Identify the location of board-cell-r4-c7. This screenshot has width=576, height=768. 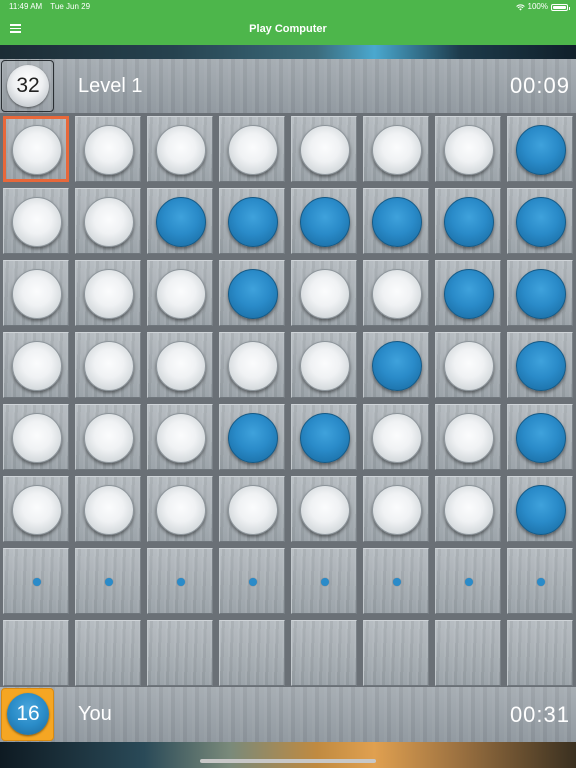
(468, 365).